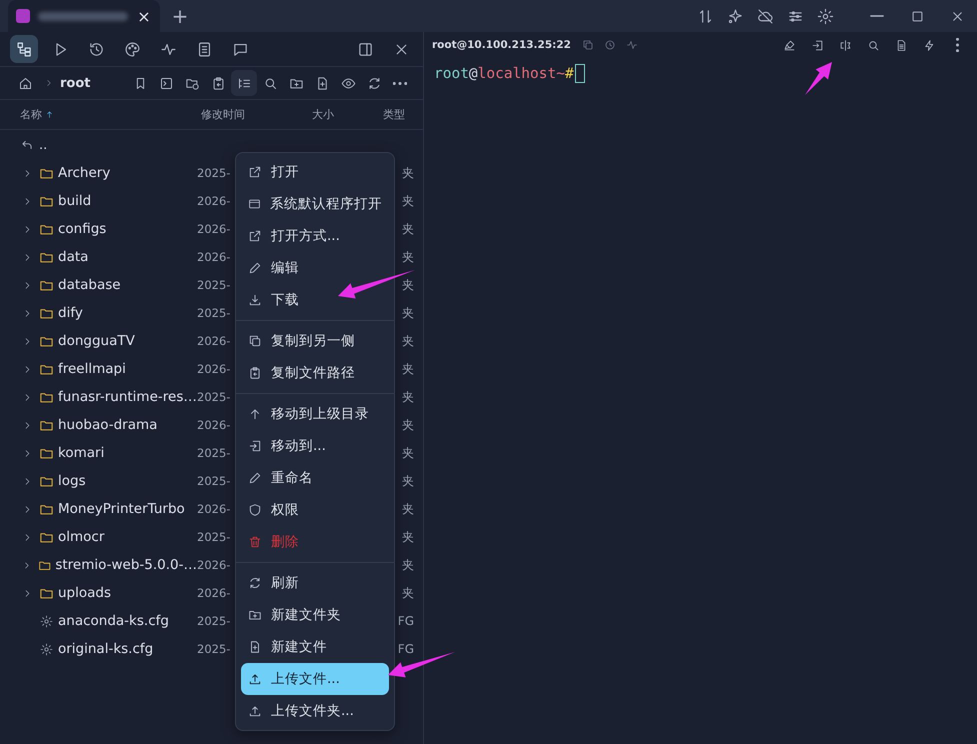 Image resolution: width=977 pixels, height=744 pixels. What do you see at coordinates (406, 621) in the screenshot?
I see `file-type: FG` at bounding box center [406, 621].